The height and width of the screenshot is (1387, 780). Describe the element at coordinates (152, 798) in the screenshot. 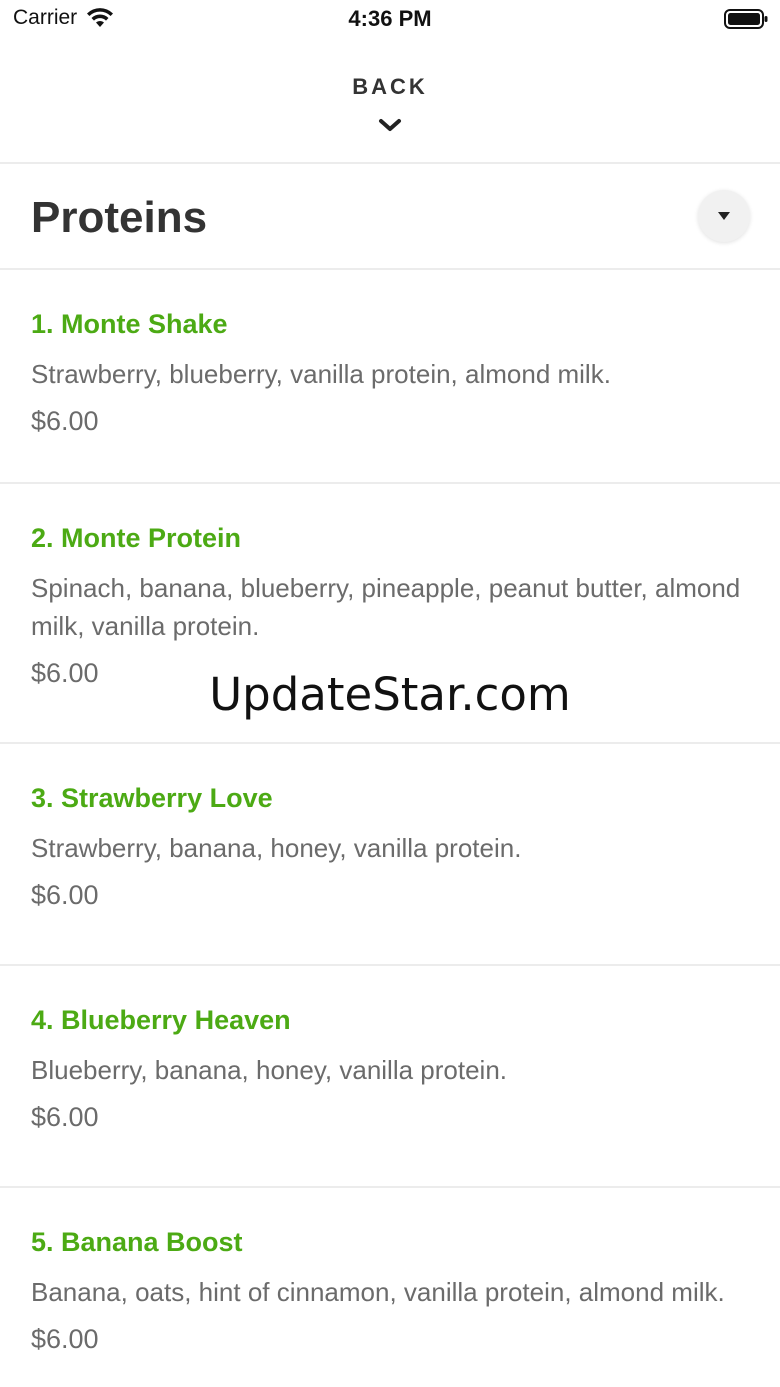

I see `item-name: 3. Strawberry Love` at that location.